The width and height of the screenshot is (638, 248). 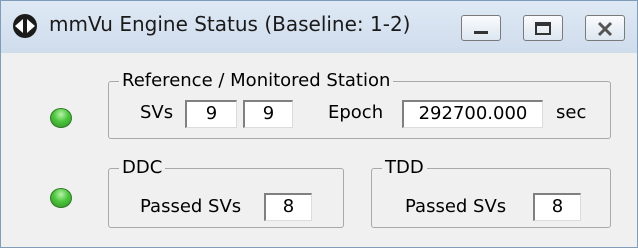 I want to click on double-arrow-icon, so click(x=25, y=26).